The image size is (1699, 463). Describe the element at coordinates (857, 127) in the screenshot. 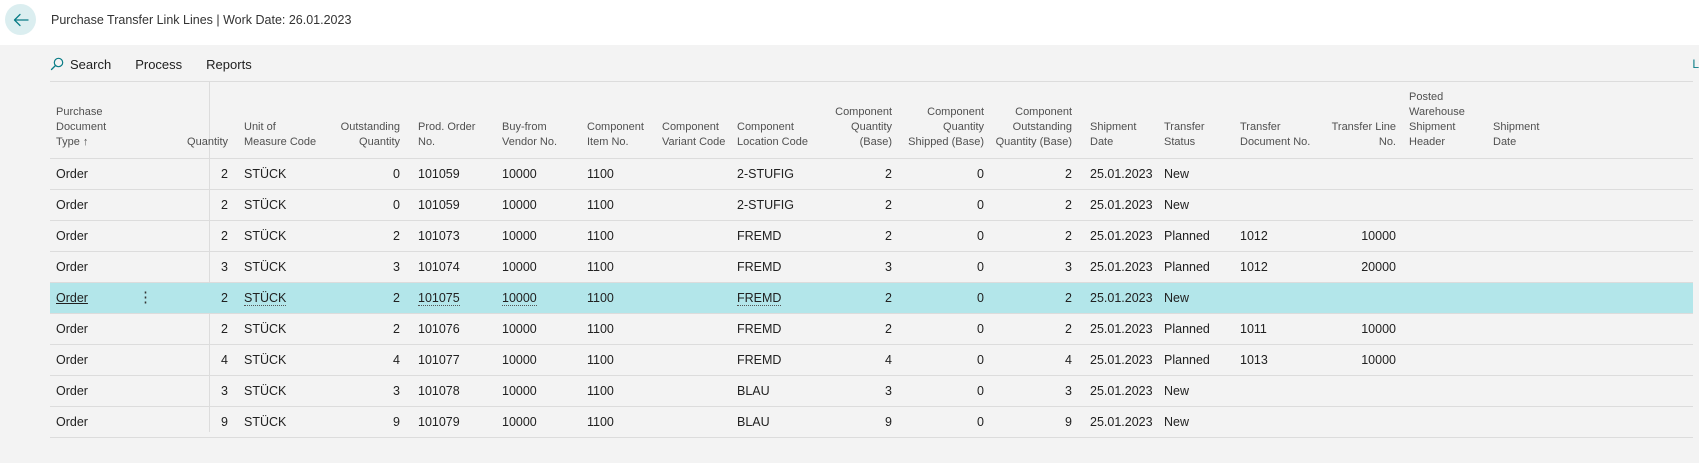

I see `column-header-comp-qty-base: Component Quantity (Base)` at that location.